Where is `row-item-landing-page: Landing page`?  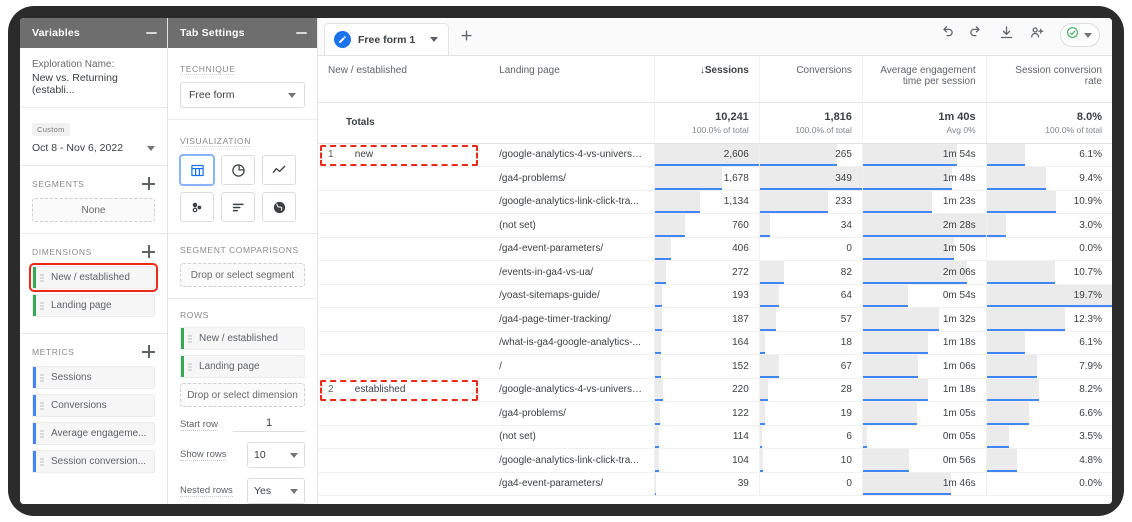 row-item-landing-page: Landing page is located at coordinates (242, 366).